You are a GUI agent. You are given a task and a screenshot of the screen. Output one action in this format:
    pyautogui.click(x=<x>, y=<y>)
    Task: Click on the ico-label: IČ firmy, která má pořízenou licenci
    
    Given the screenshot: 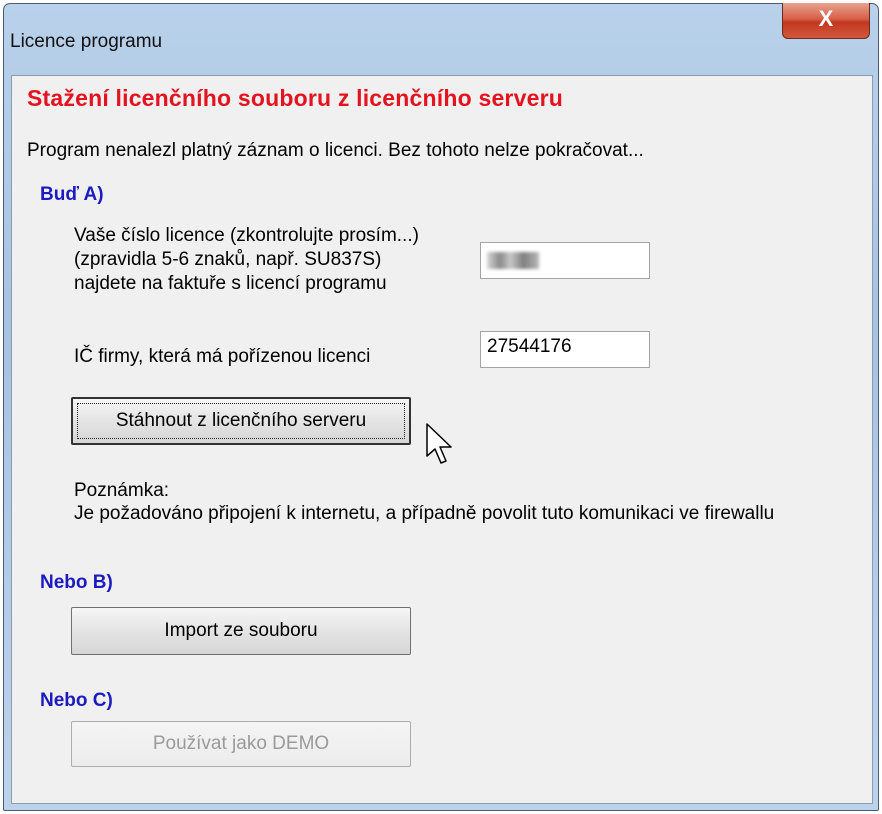 What is the action you would take?
    pyautogui.click(x=222, y=356)
    